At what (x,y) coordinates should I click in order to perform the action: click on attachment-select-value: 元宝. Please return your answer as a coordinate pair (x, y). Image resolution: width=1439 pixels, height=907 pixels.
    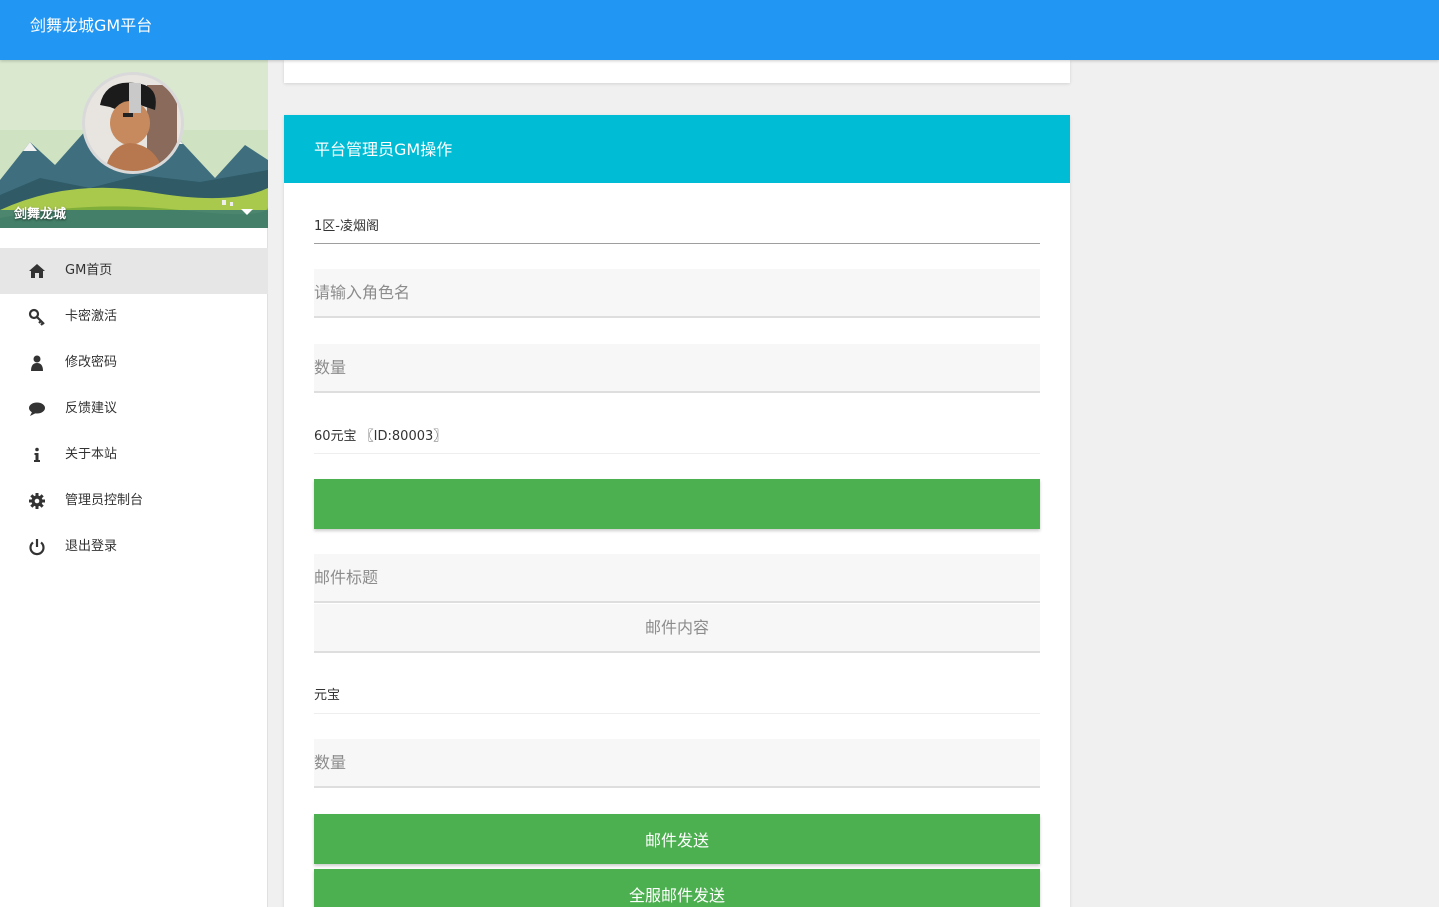
    Looking at the image, I should click on (327, 695).